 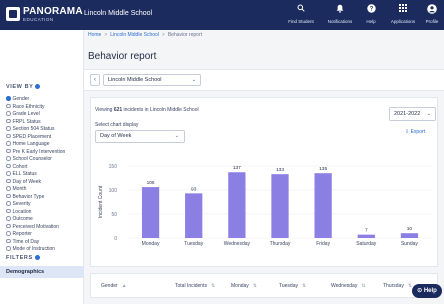 I want to click on filters-heading: FILTERS, so click(x=23, y=258).